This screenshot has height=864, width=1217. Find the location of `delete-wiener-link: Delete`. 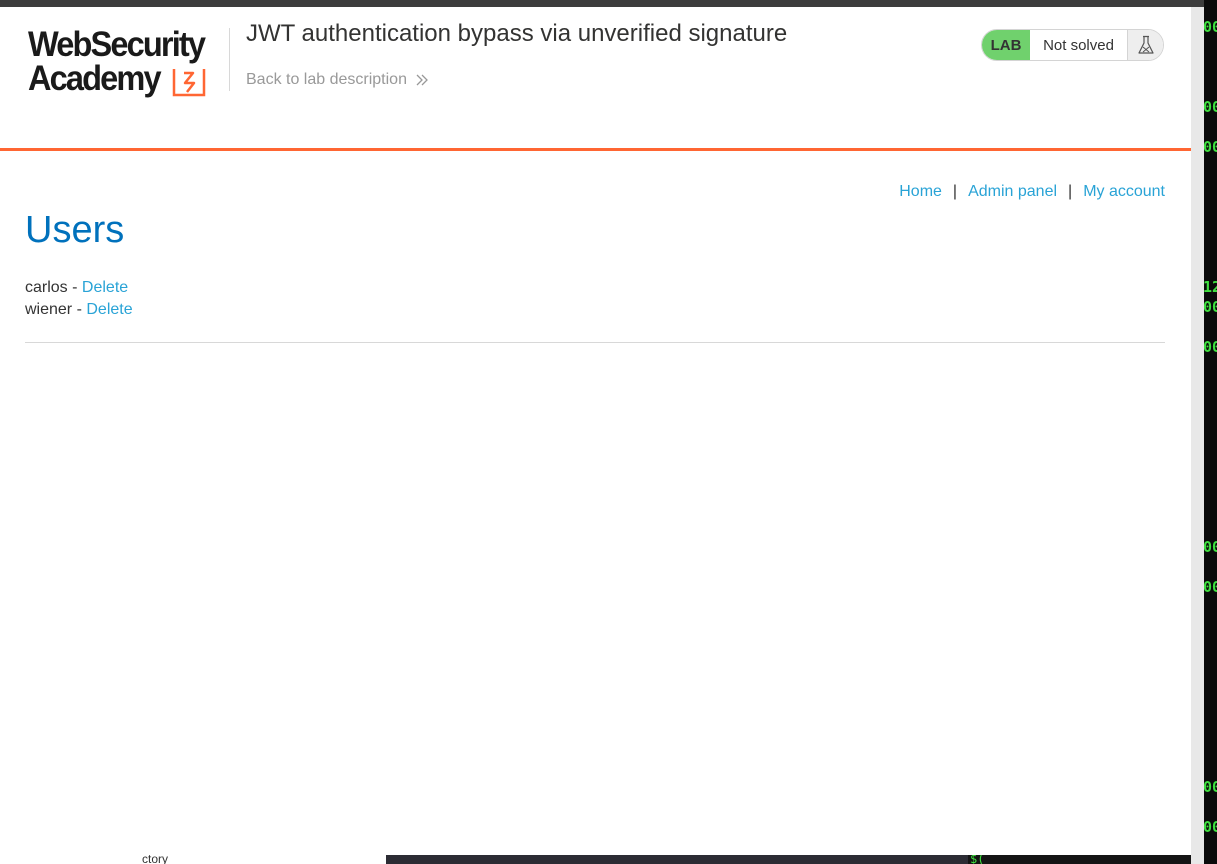

delete-wiener-link: Delete is located at coordinates (109, 309).